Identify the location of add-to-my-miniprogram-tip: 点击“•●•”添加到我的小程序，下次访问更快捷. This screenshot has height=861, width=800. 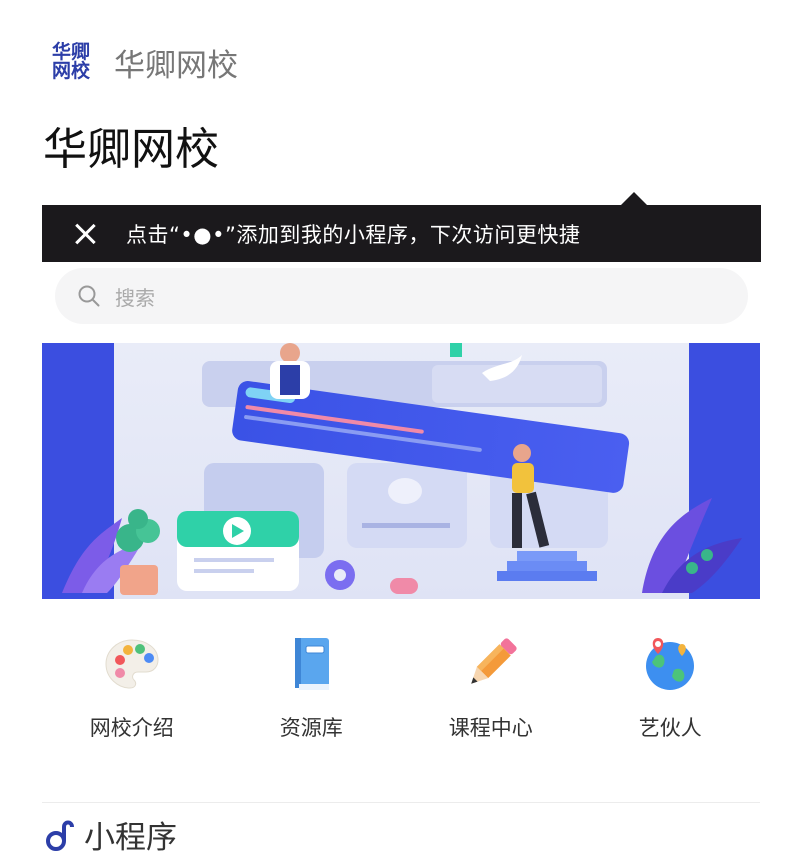
(401, 233).